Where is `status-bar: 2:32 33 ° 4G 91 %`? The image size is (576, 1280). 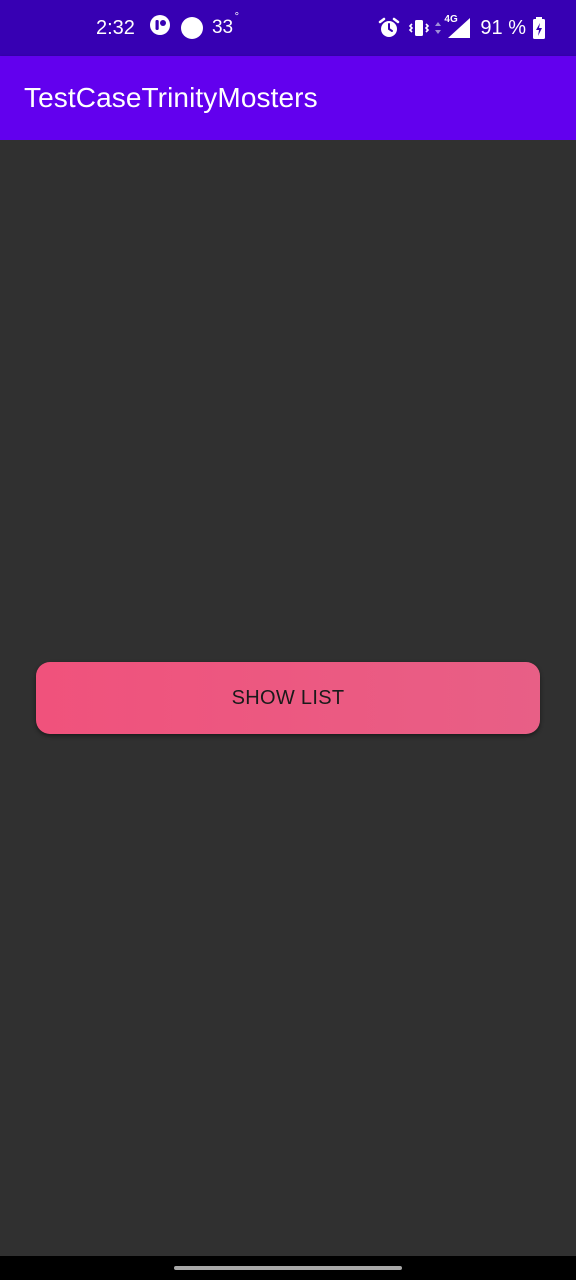
status-bar: 2:32 33 ° 4G 91 % is located at coordinates (288, 28).